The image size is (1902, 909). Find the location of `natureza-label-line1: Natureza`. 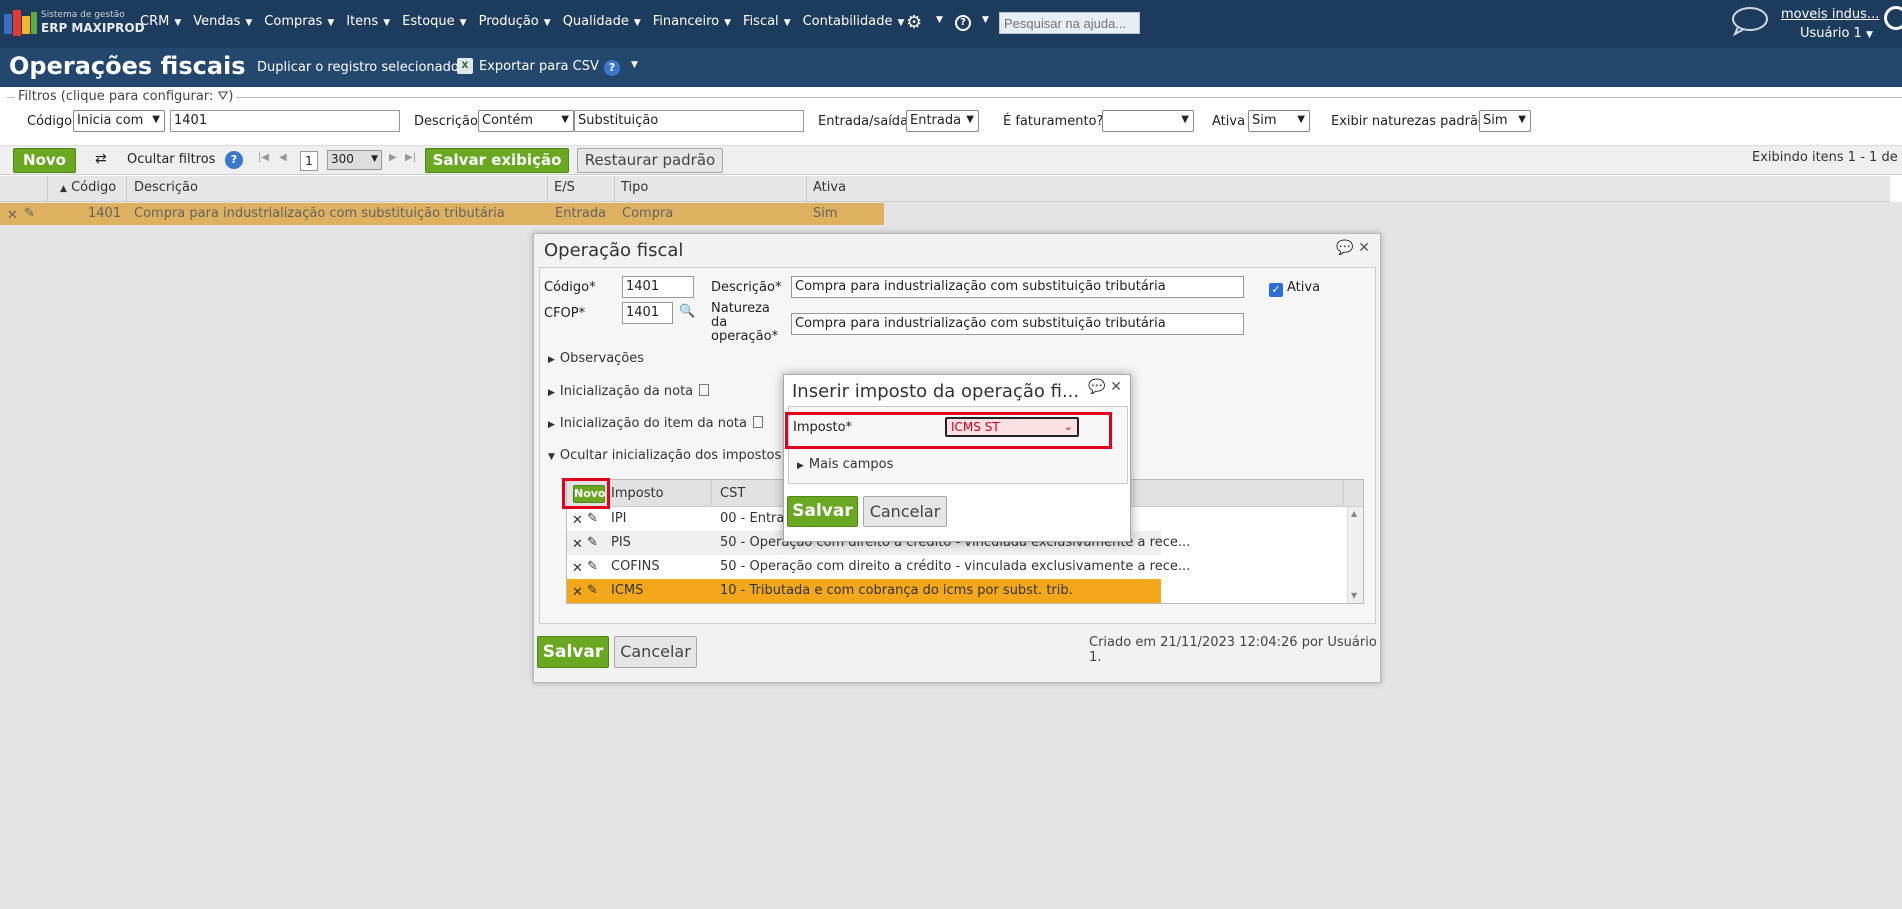

natureza-label-line1: Natureza is located at coordinates (740, 308).